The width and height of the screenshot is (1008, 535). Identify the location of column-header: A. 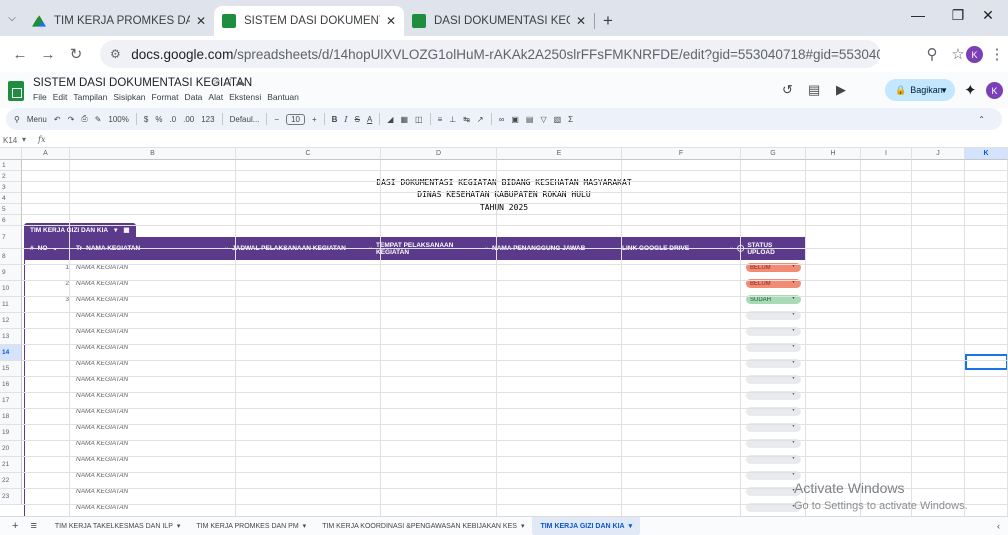
(46, 154).